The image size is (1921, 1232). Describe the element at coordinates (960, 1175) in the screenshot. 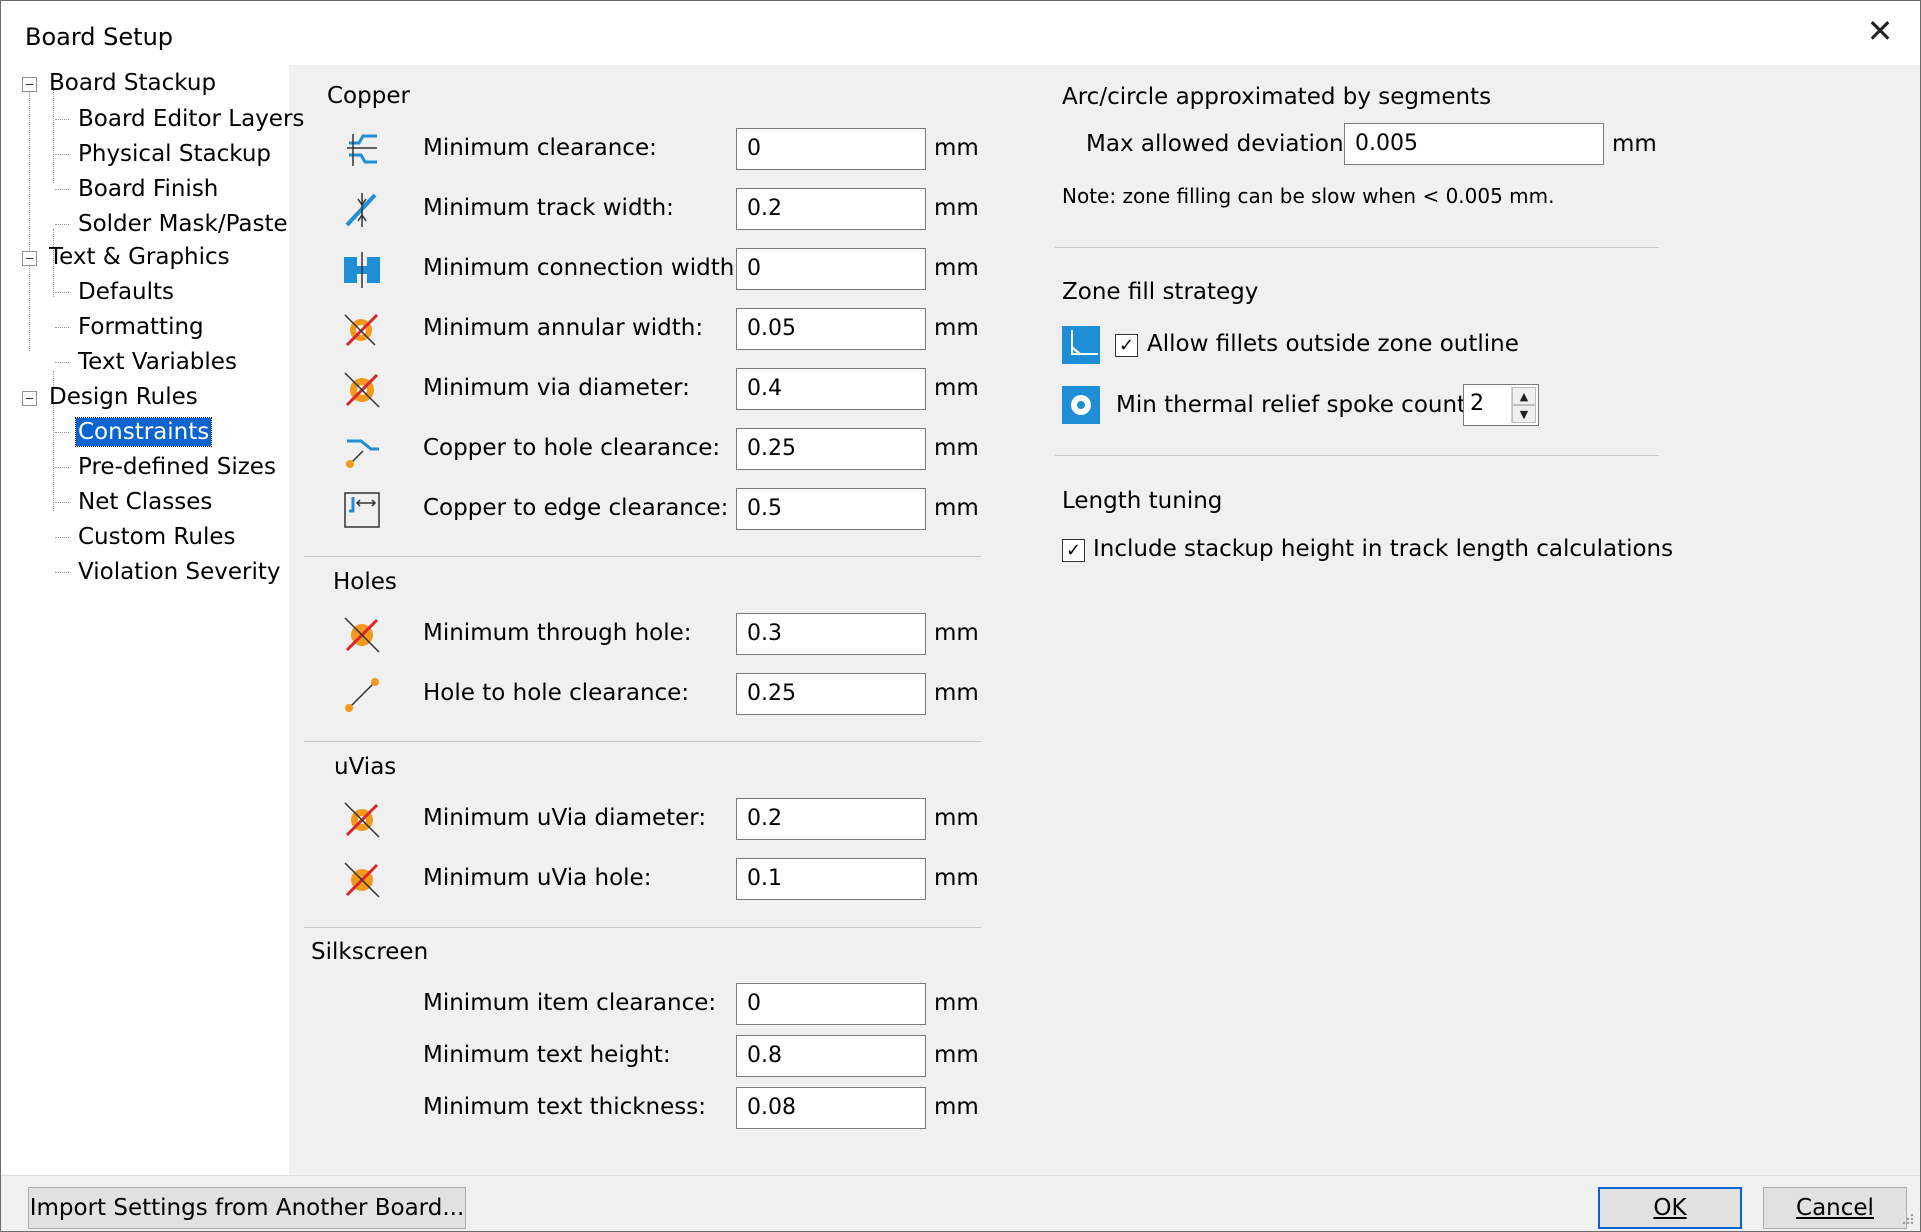

I see `footer-divider` at that location.